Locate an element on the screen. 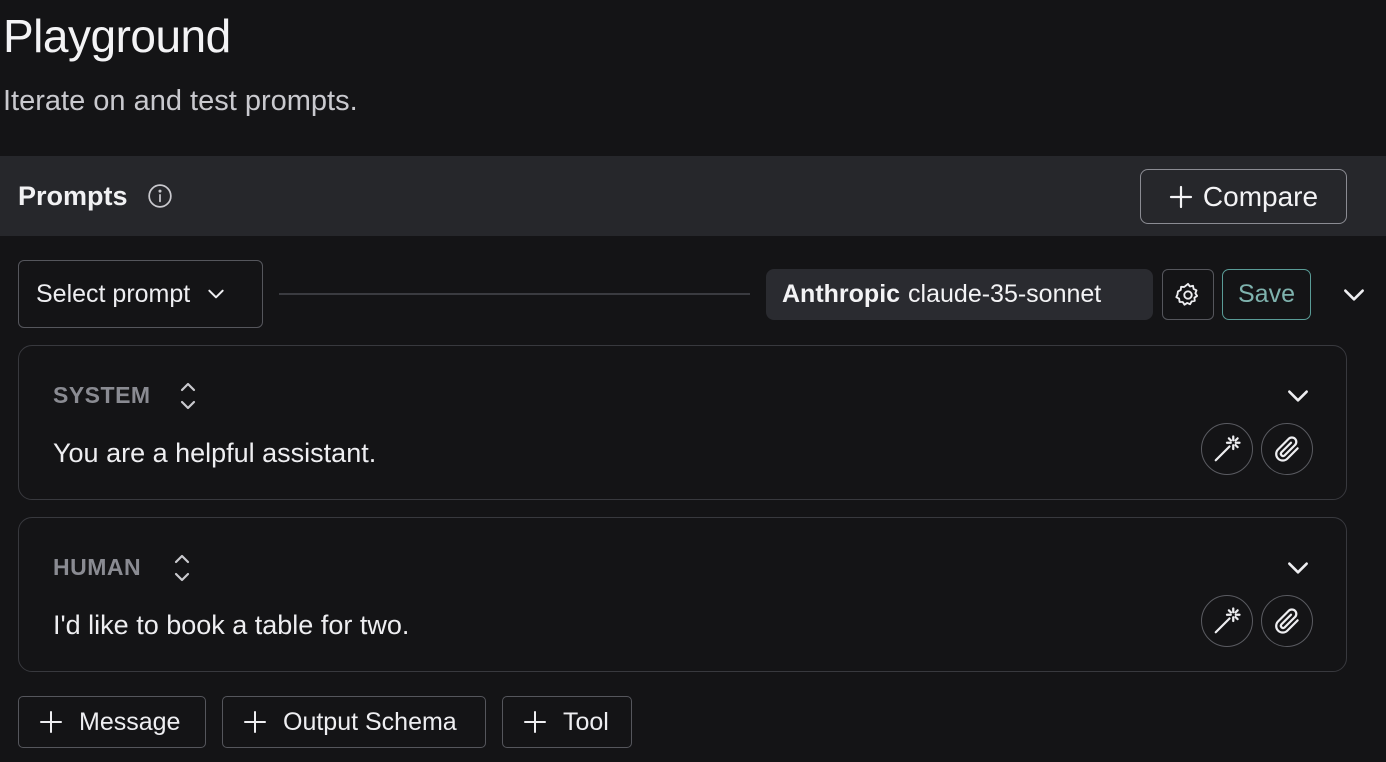  gear-icon is located at coordinates (1187, 294).